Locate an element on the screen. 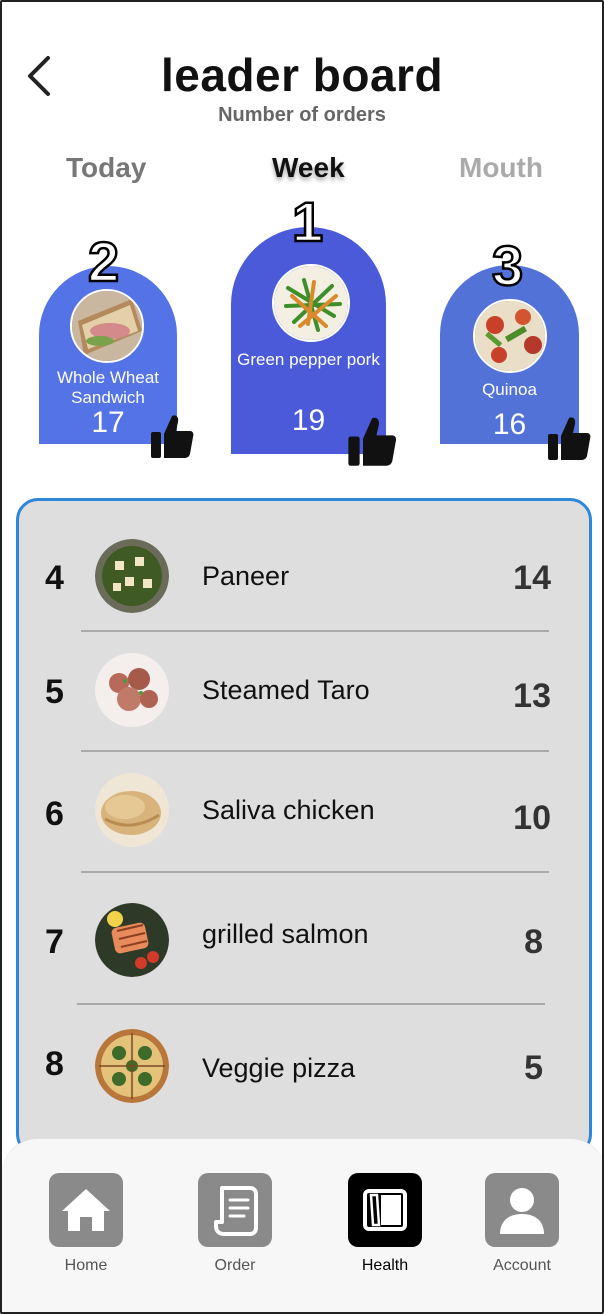  list-rank: 6 is located at coordinates (54, 814).